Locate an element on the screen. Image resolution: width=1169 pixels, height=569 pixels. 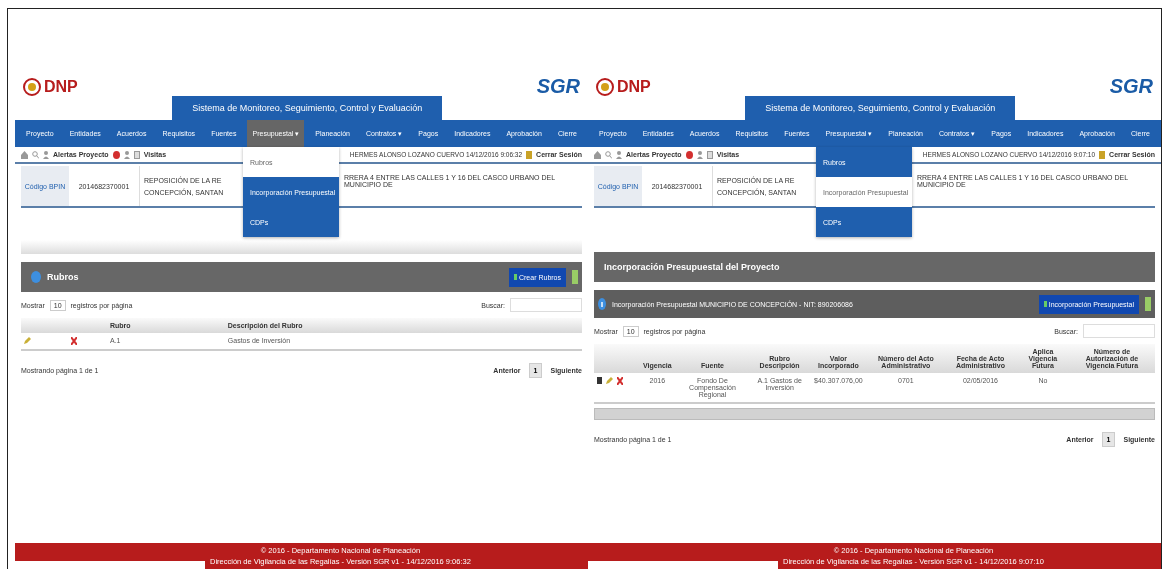
horizontal-scrollbar is located at coordinates (874, 414).